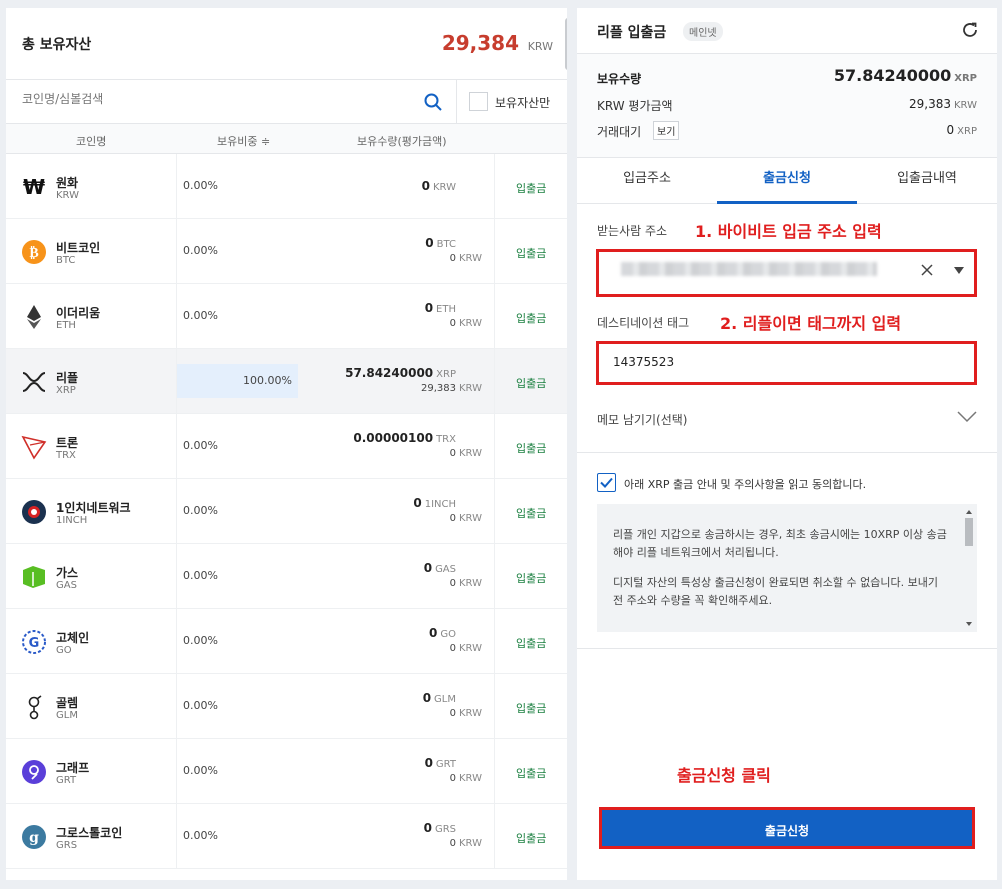  Describe the element at coordinates (643, 323) in the screenshot. I see `tag-label: 데스티네이션 태그` at that location.